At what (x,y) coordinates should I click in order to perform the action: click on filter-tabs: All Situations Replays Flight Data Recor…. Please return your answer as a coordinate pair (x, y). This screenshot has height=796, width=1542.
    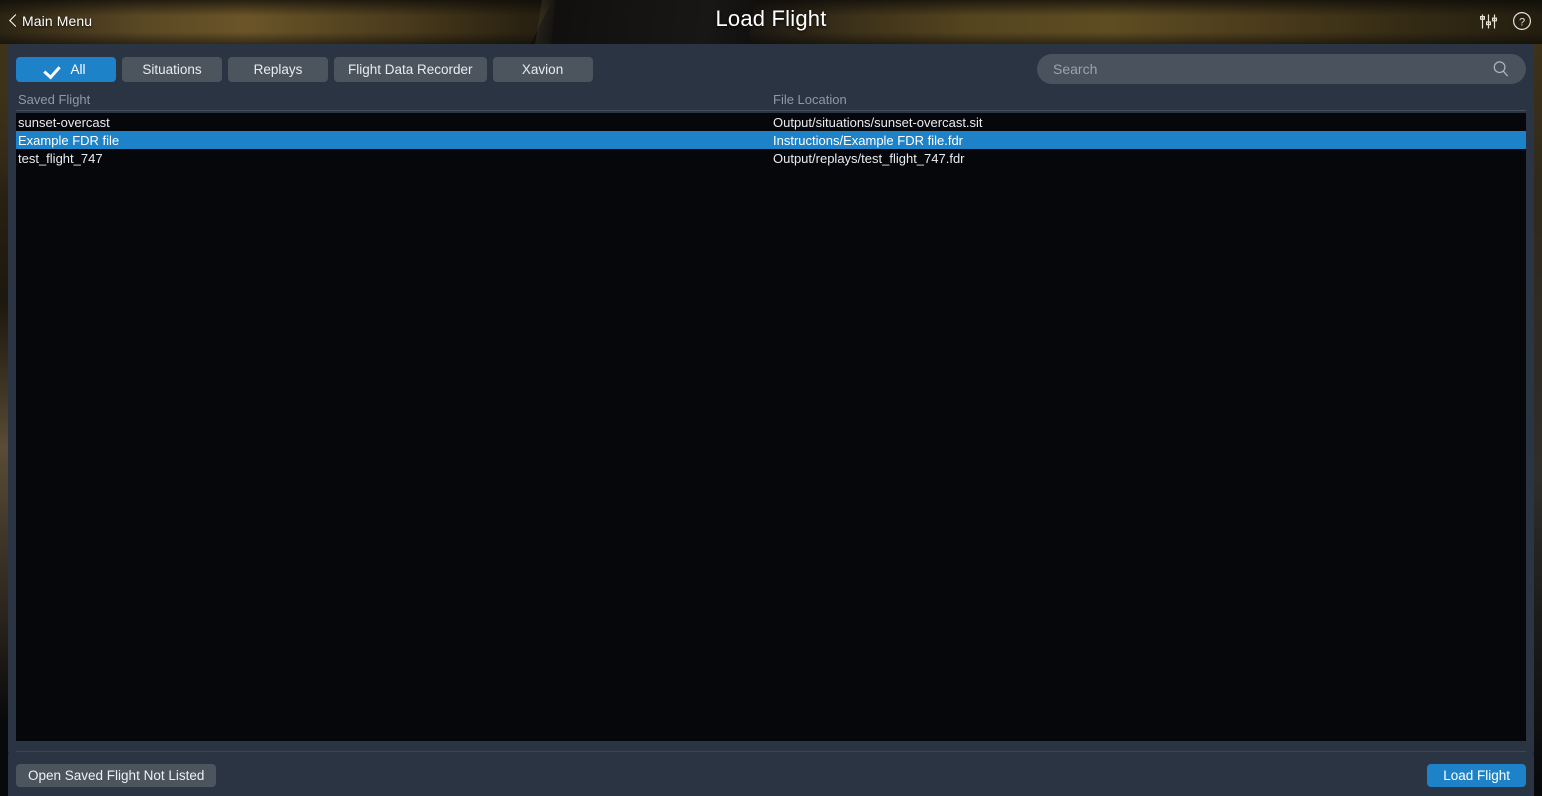
    Looking at the image, I should click on (304, 69).